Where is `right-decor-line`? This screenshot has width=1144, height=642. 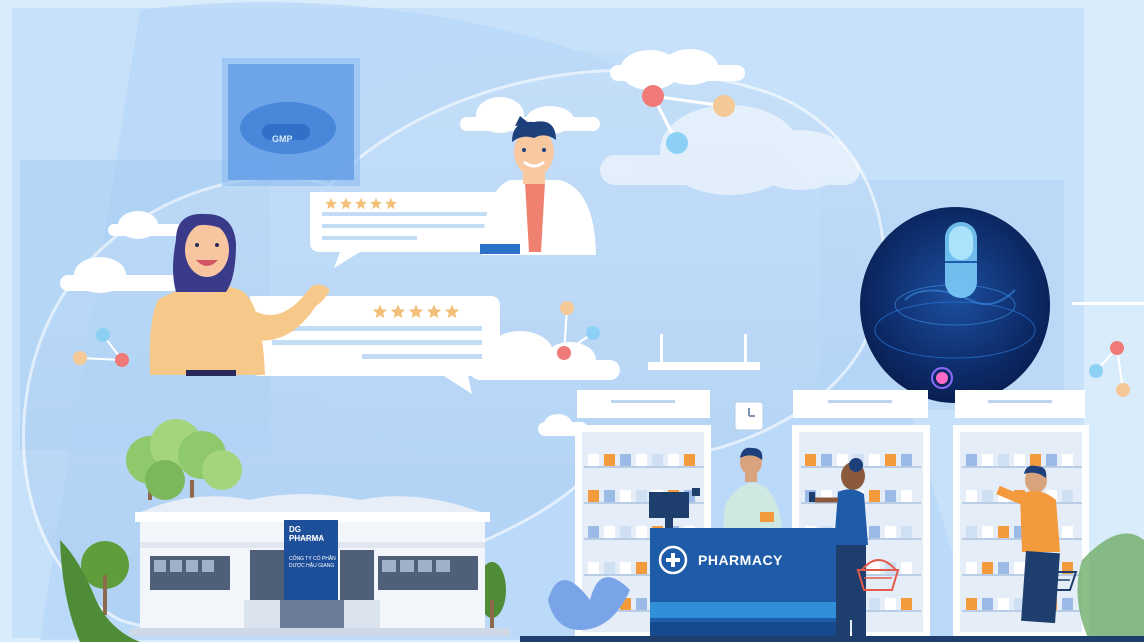 right-decor-line is located at coordinates (1108, 303).